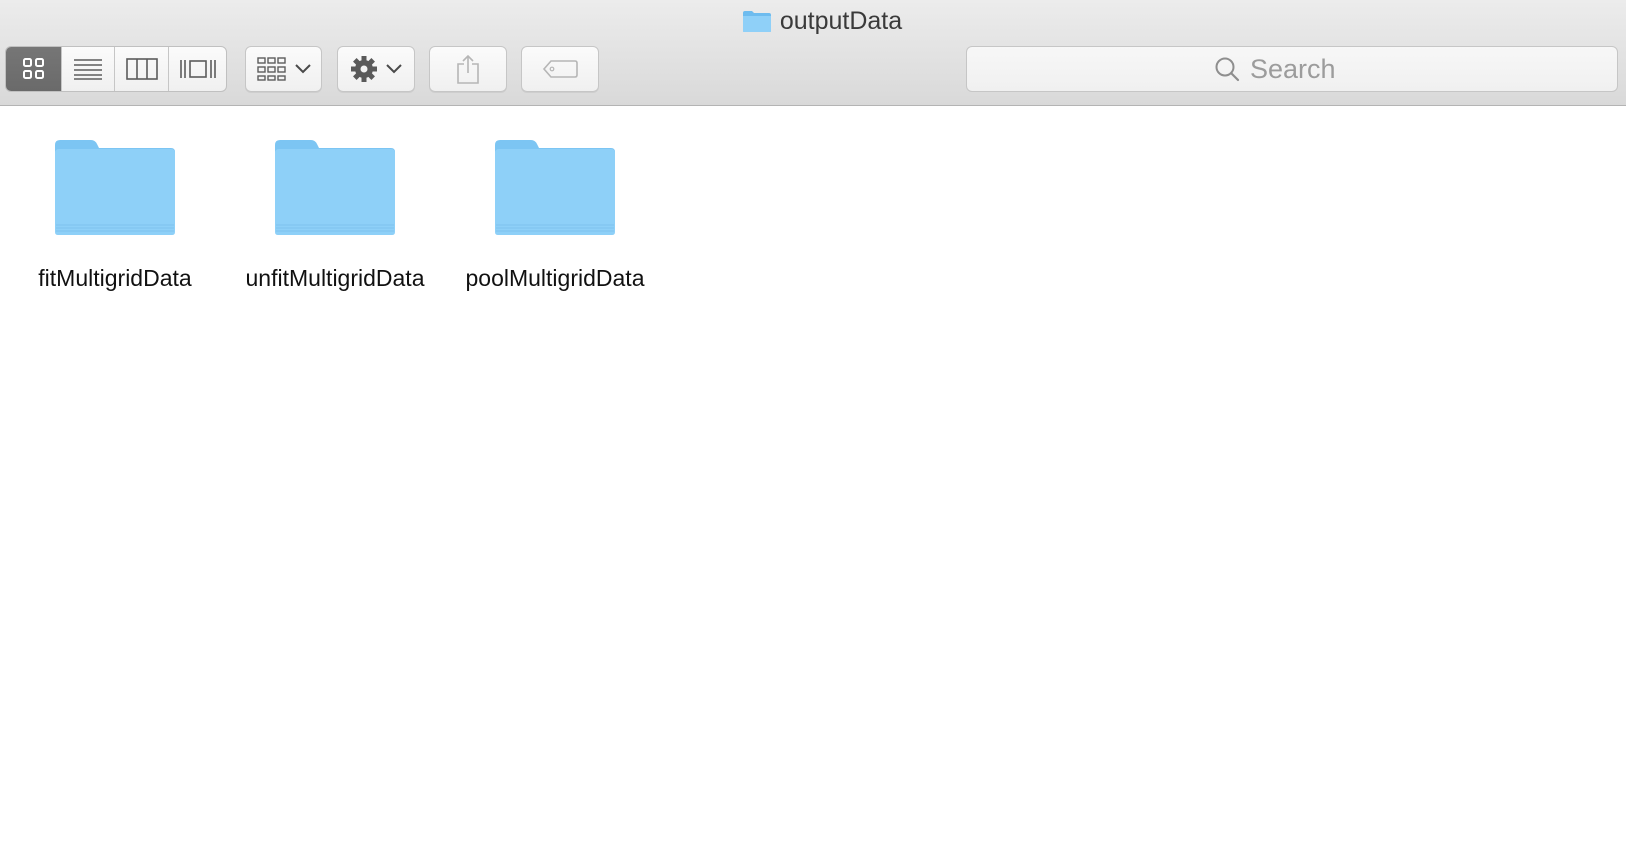  I want to click on view-mode-control, so click(116, 69).